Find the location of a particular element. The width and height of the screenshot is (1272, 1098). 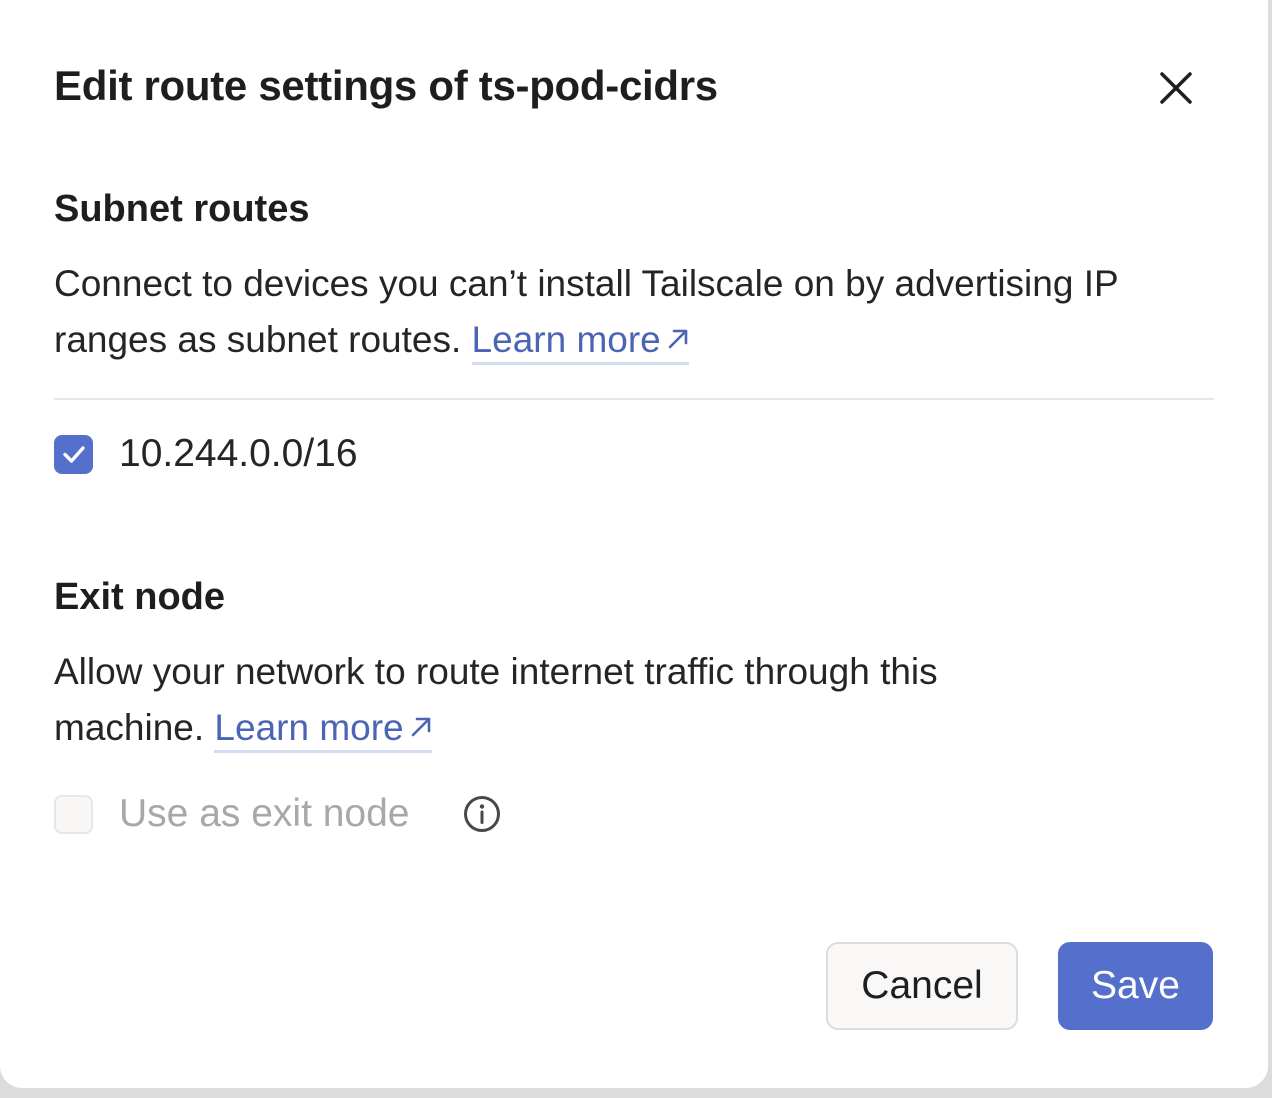

dialog-title: Edit route settings of ts-pod-cidrs is located at coordinates (386, 85).